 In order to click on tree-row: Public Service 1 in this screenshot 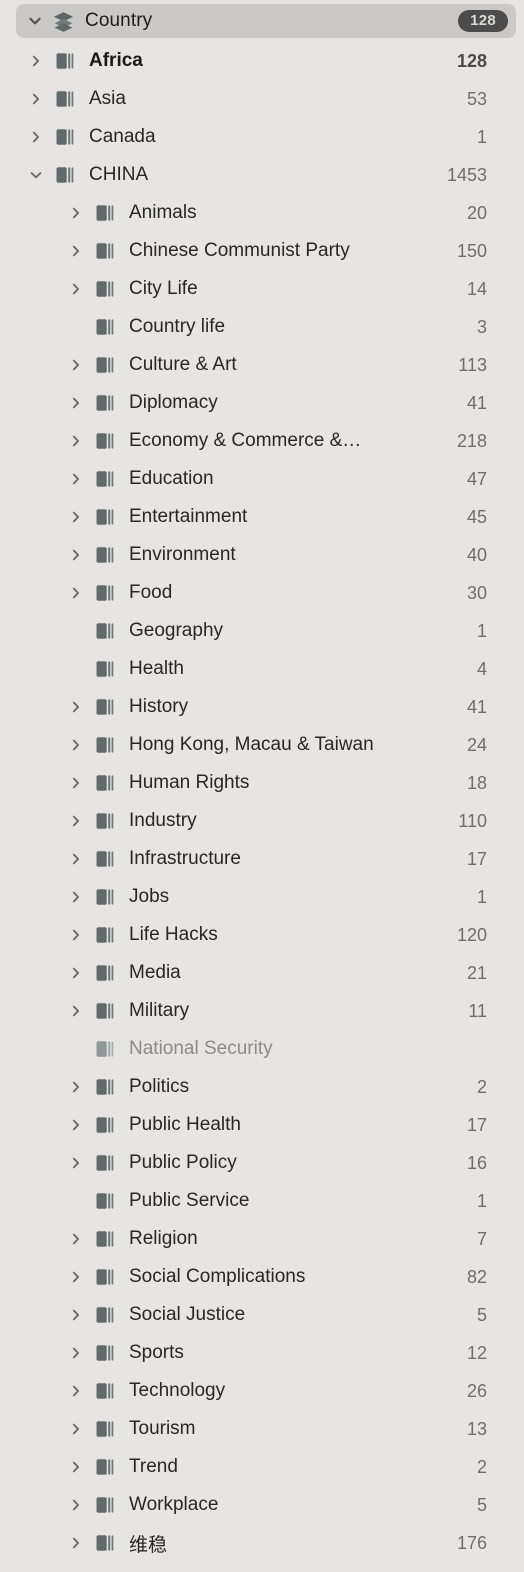, I will do `click(262, 1201)`.